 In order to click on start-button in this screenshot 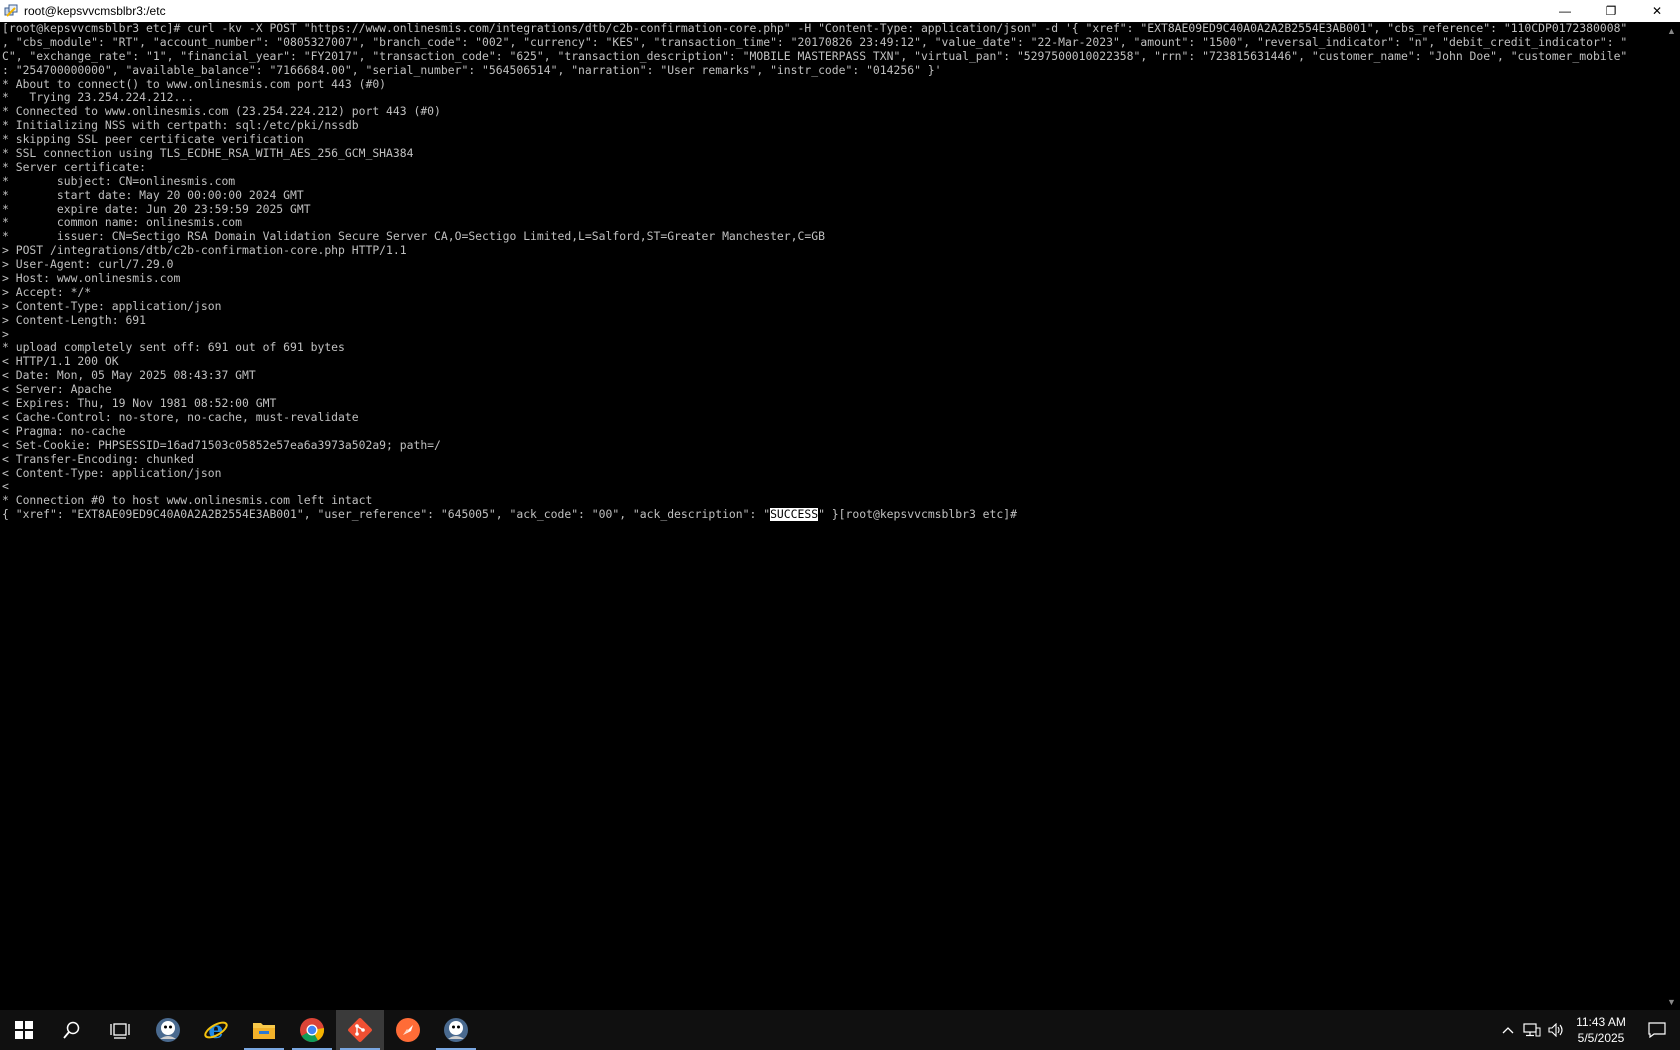, I will do `click(24, 1030)`.